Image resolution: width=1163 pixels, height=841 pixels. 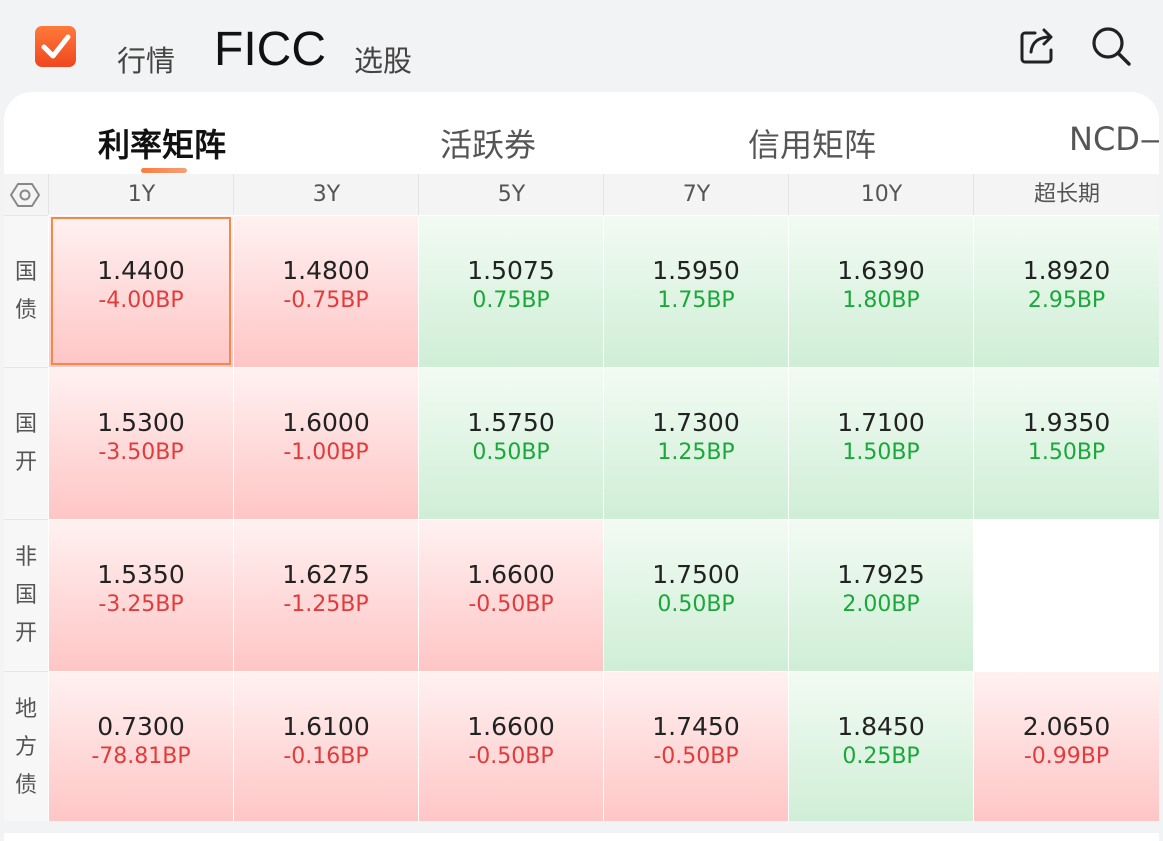 I want to click on matrix-cell: 1.6275 -1.25BP, so click(x=325, y=595).